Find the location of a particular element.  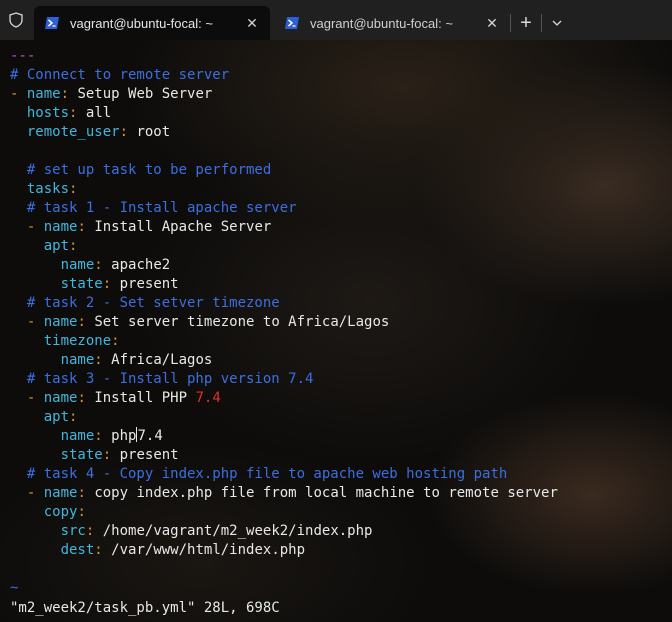

yaml-value: root is located at coordinates (153, 132).